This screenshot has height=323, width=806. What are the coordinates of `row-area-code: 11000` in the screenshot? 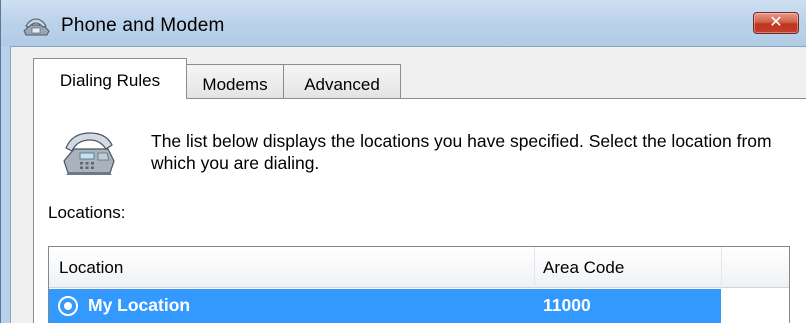 It's located at (567, 305).